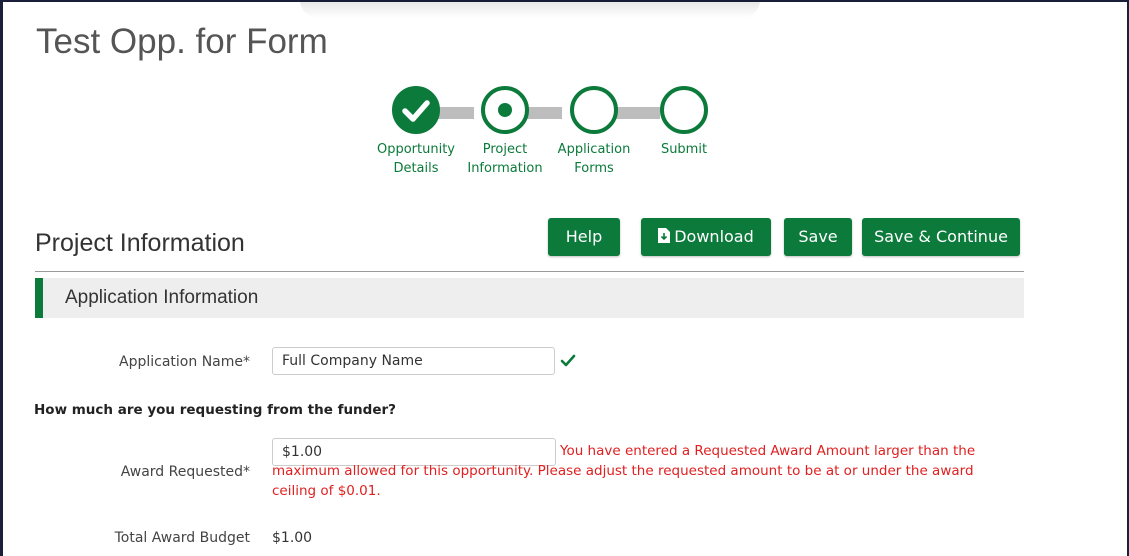 The height and width of the screenshot is (556, 1129). I want to click on help-button-label: Help, so click(584, 236).